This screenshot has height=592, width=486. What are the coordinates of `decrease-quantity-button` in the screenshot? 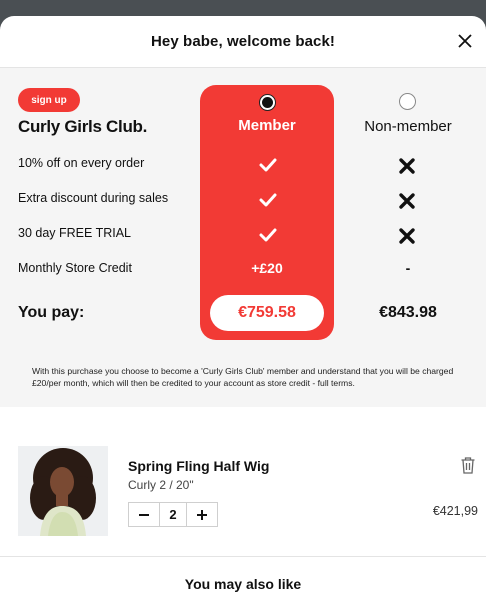 It's located at (144, 514).